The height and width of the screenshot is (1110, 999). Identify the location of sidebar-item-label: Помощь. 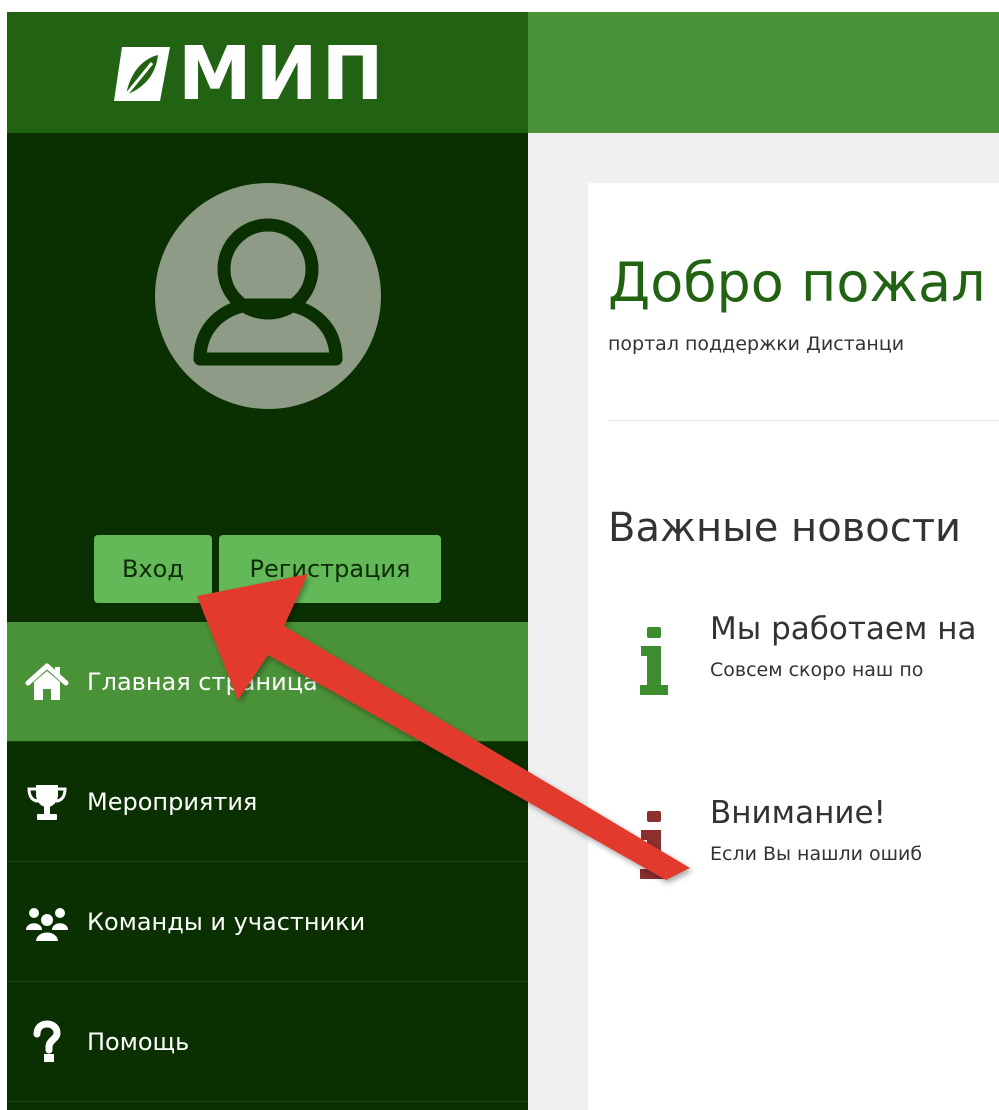
(138, 1041).